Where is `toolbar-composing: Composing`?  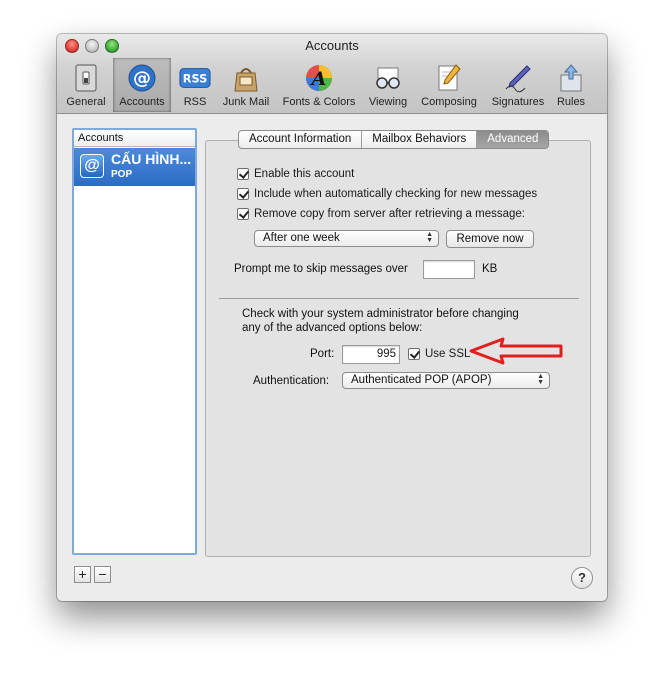
toolbar-composing: Composing is located at coordinates (449, 85).